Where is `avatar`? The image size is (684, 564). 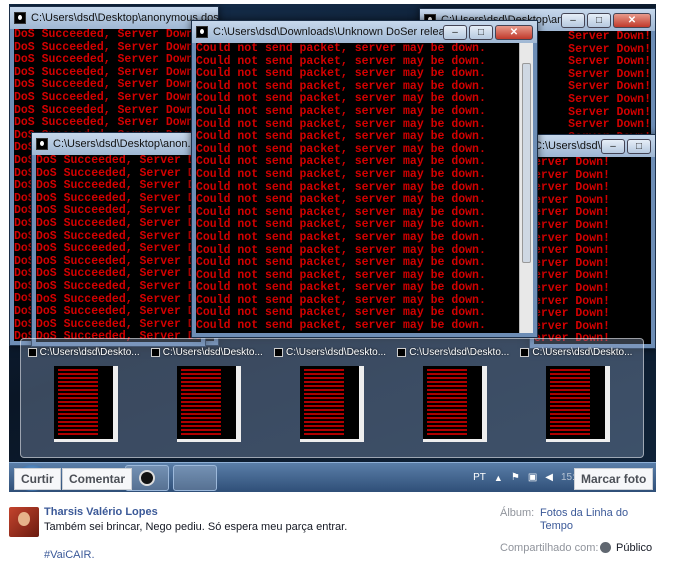 avatar is located at coordinates (24, 522).